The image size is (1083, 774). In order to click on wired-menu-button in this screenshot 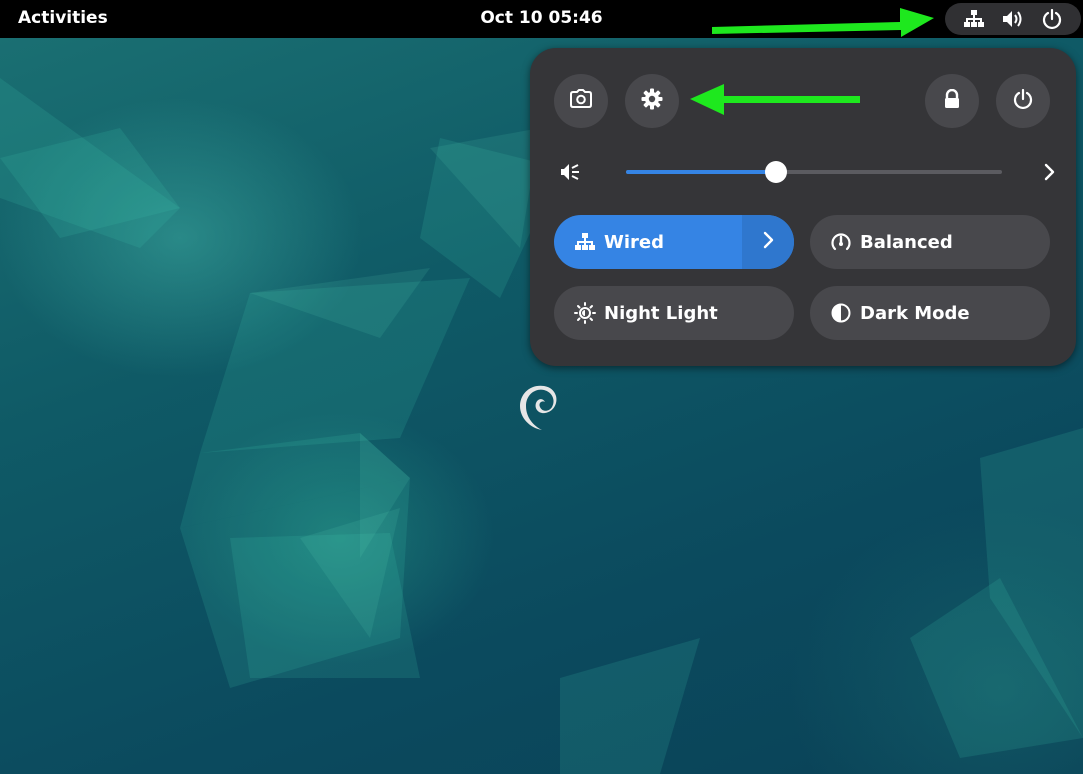, I will do `click(768, 242)`.